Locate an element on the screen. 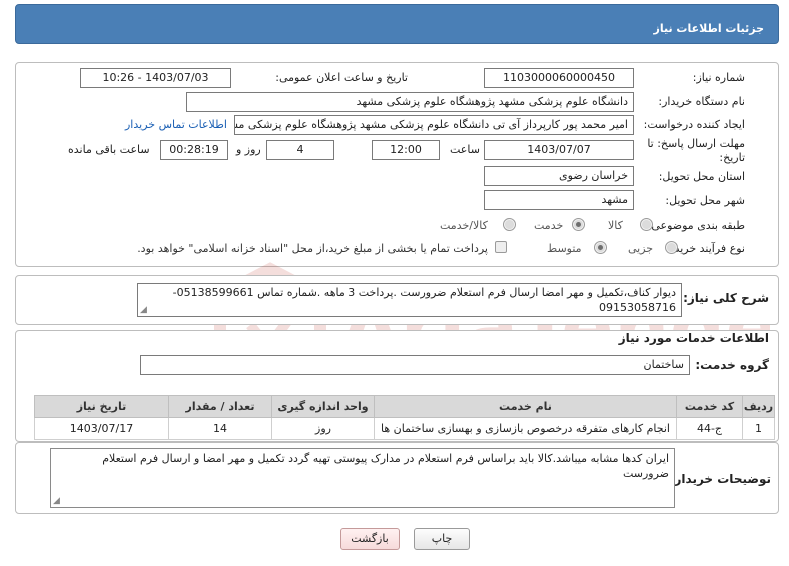  category-goods-radio is located at coordinates (646, 224).